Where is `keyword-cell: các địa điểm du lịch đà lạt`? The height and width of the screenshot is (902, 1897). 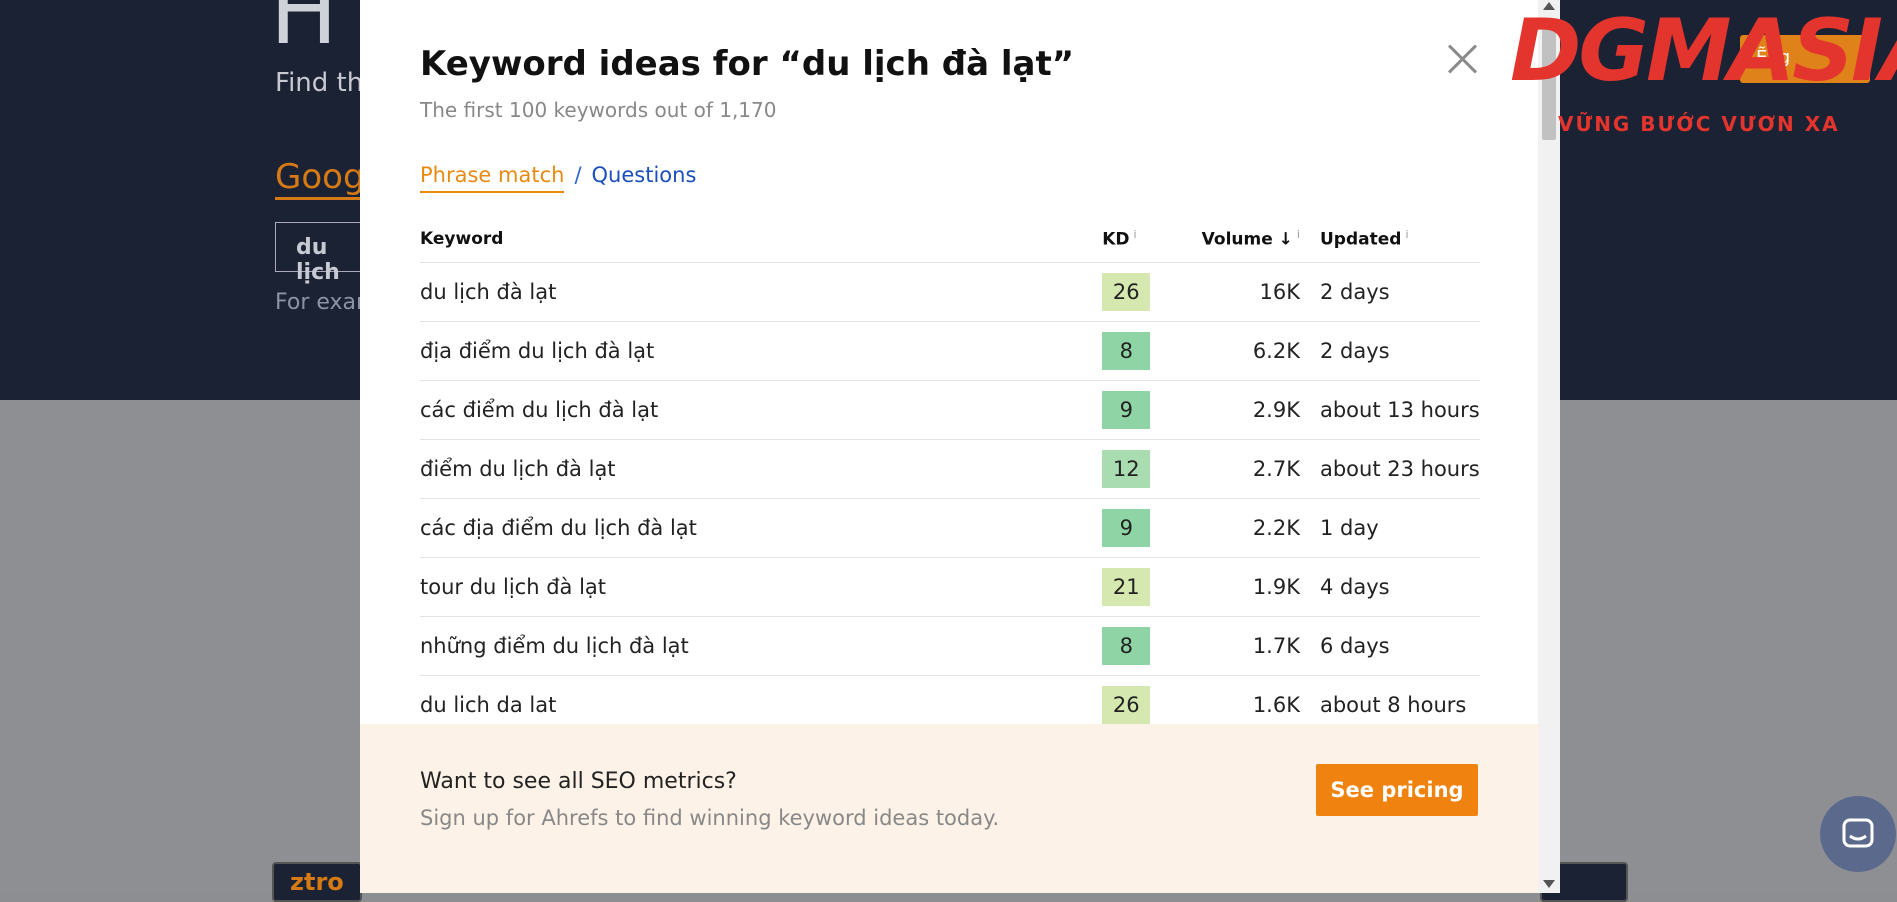 keyword-cell: các địa điểm du lịch đà lạt is located at coordinates (761, 528).